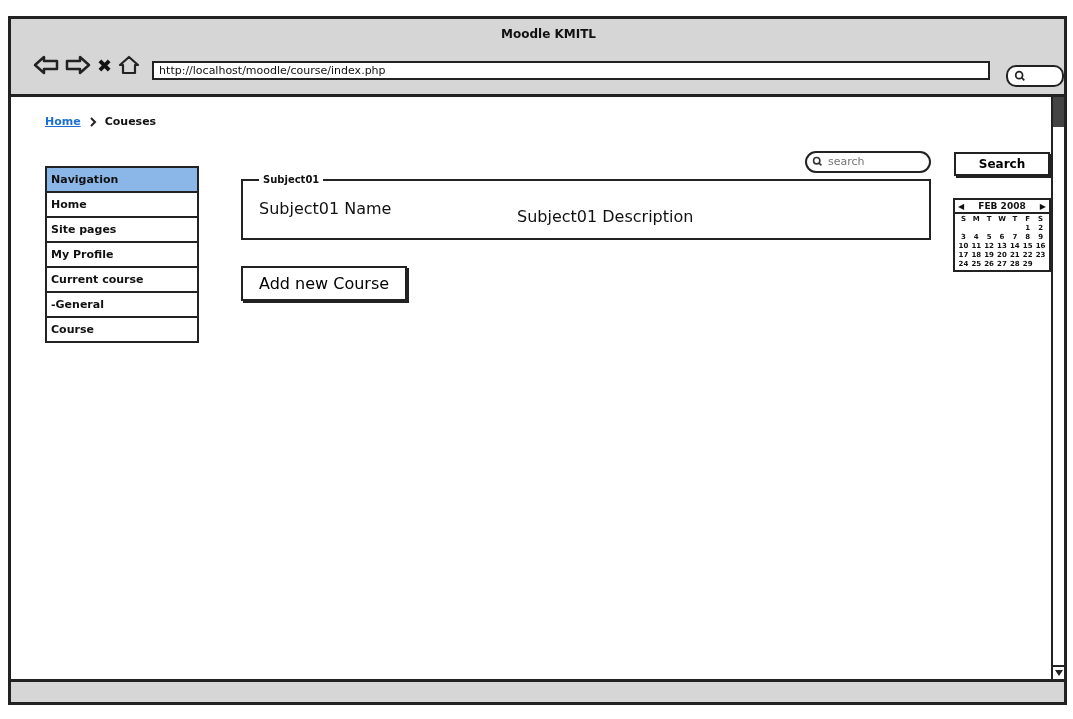 The width and height of the screenshot is (1073, 719). What do you see at coordinates (46, 65) in the screenshot?
I see `back-icon` at bounding box center [46, 65].